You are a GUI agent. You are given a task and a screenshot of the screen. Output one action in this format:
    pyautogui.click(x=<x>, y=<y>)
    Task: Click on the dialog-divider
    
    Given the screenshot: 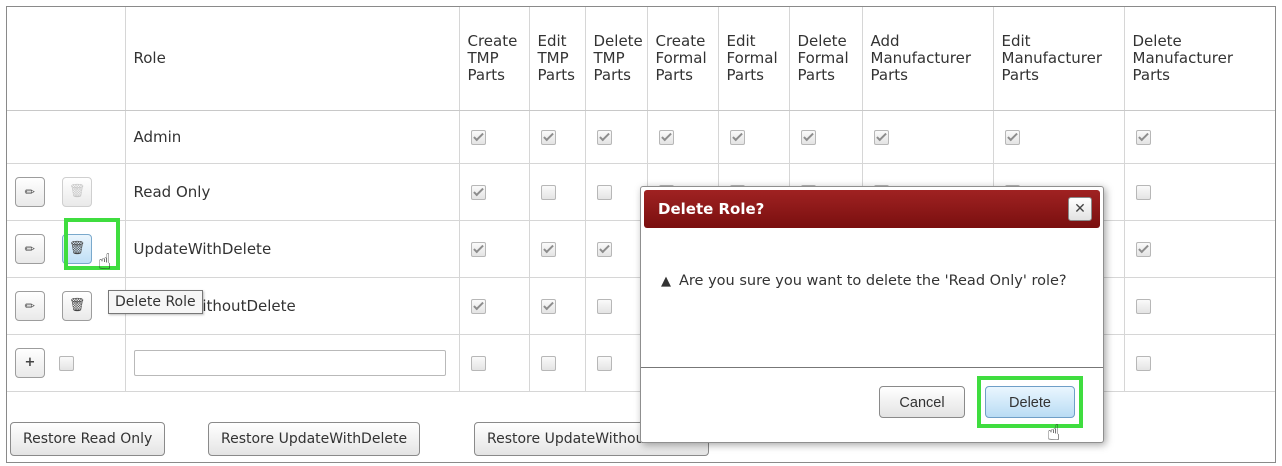 What is the action you would take?
    pyautogui.click(x=872, y=367)
    